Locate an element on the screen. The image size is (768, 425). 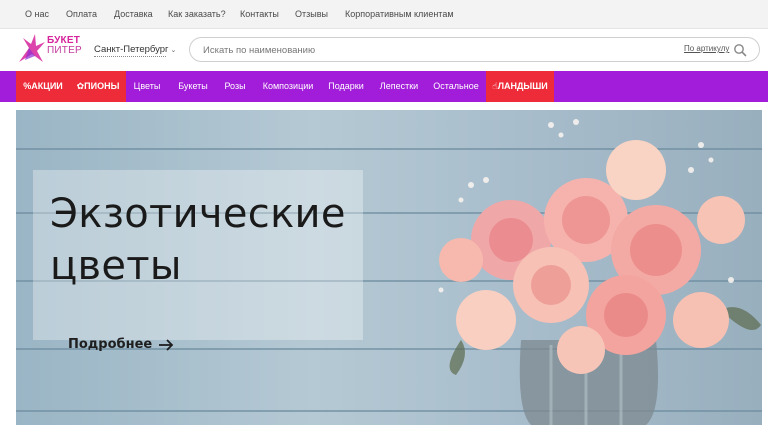
more-button: Подробнее is located at coordinates (110, 344).